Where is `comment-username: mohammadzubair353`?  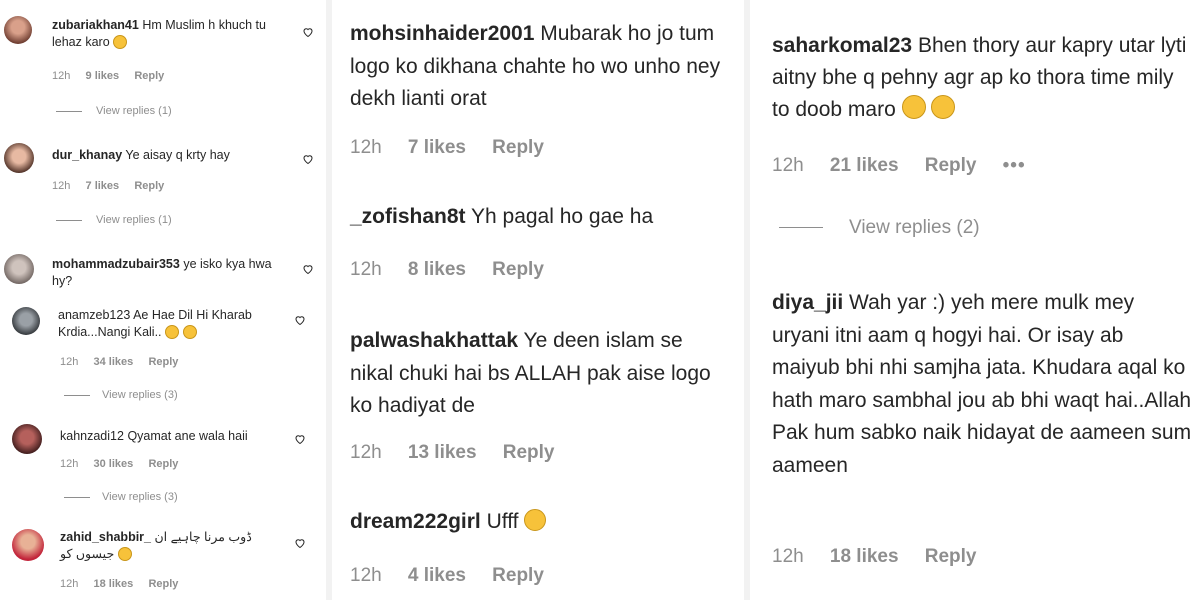
comment-username: mohammadzubair353 is located at coordinates (116, 264).